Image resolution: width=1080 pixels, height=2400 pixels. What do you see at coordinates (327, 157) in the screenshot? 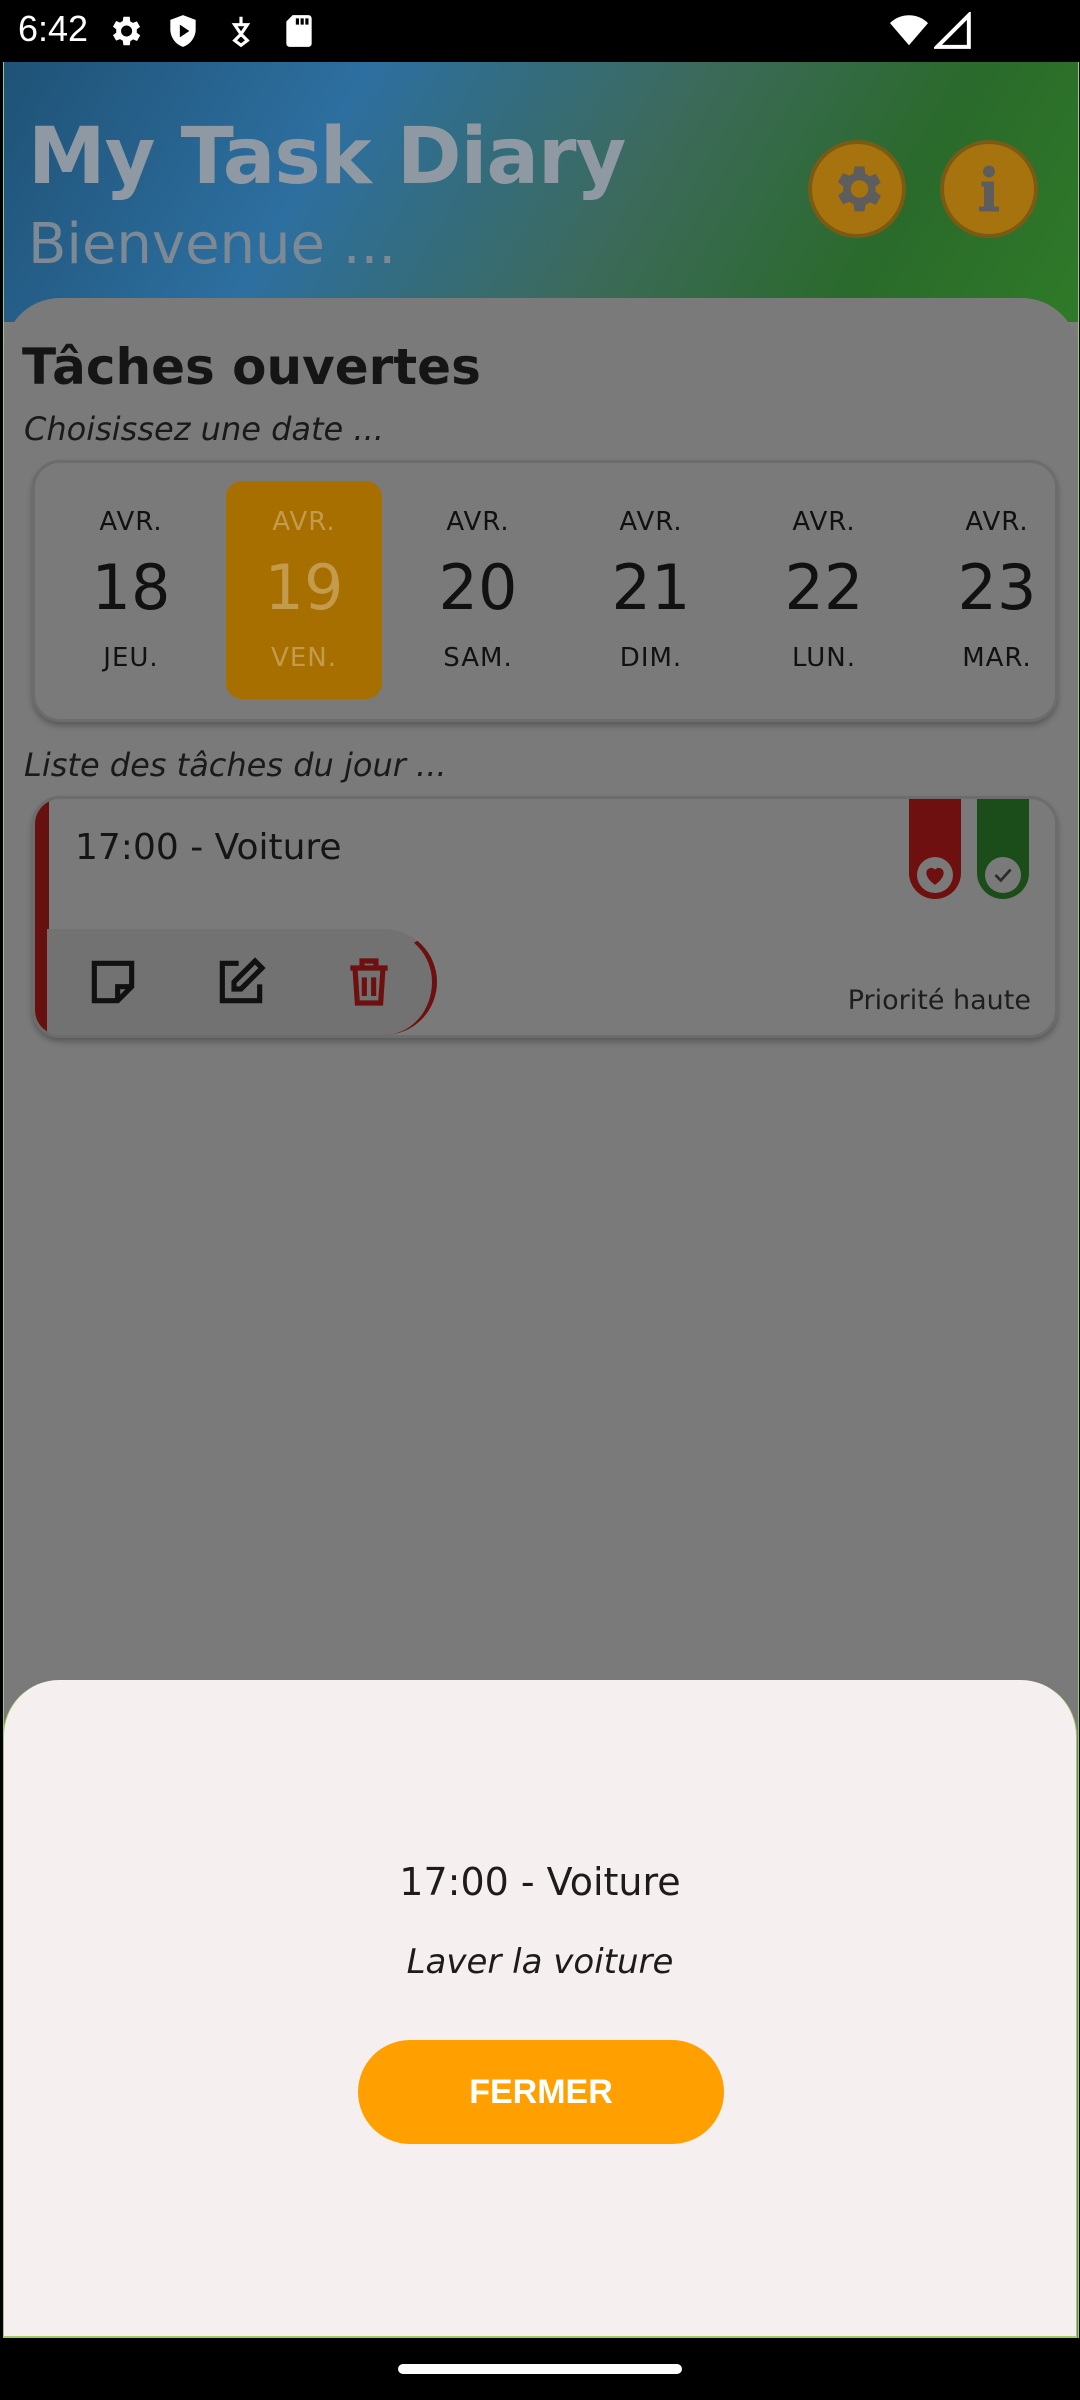
I see `app-title: My Task Diary` at bounding box center [327, 157].